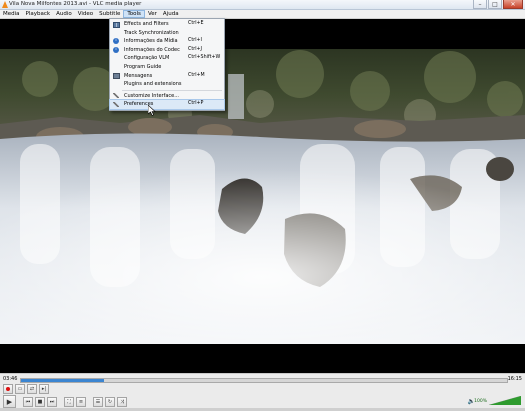 The width and height of the screenshot is (525, 411). I want to click on menu-item-codec-information: i Informações do Codec Ctrl+J, so click(167, 50).